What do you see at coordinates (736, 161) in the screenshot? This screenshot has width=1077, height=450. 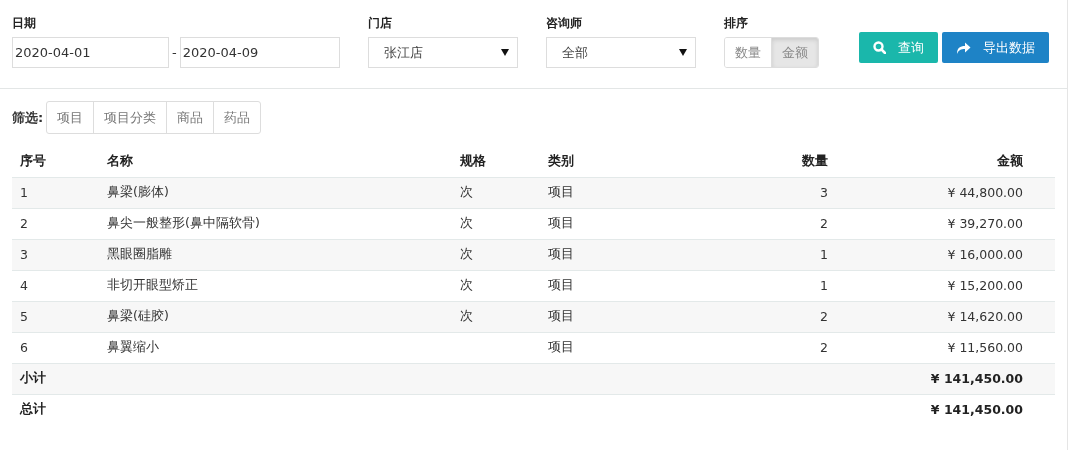 I see `column-header: 数量` at bounding box center [736, 161].